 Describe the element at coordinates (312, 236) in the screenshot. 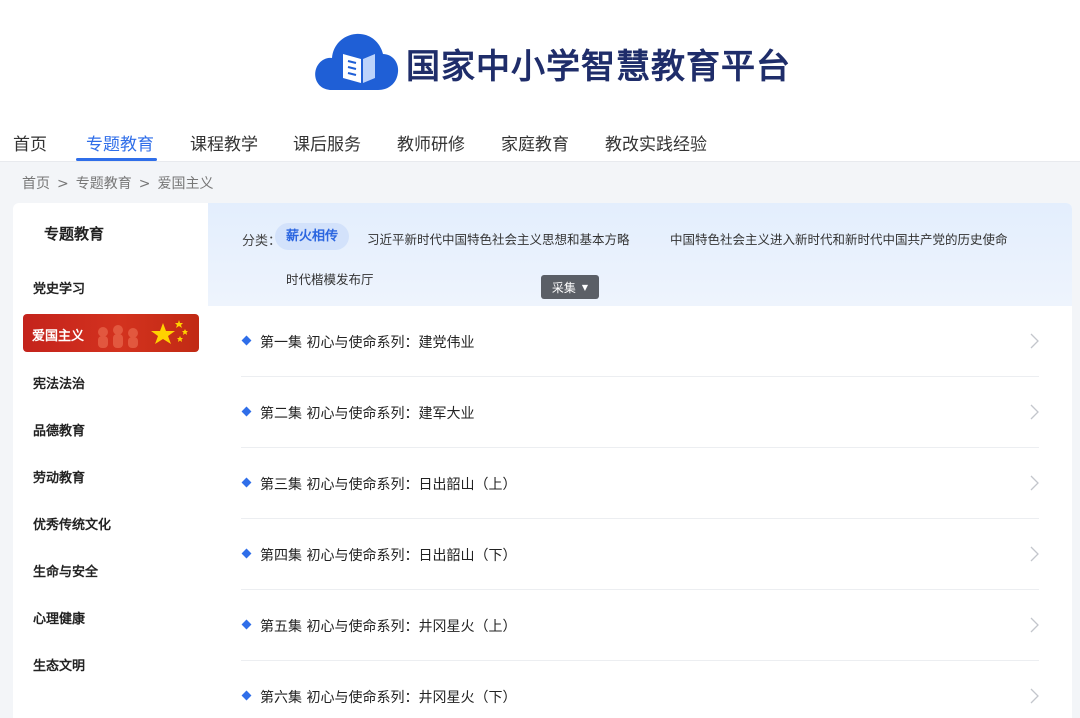

I see `category-selected: 薪火相传` at that location.